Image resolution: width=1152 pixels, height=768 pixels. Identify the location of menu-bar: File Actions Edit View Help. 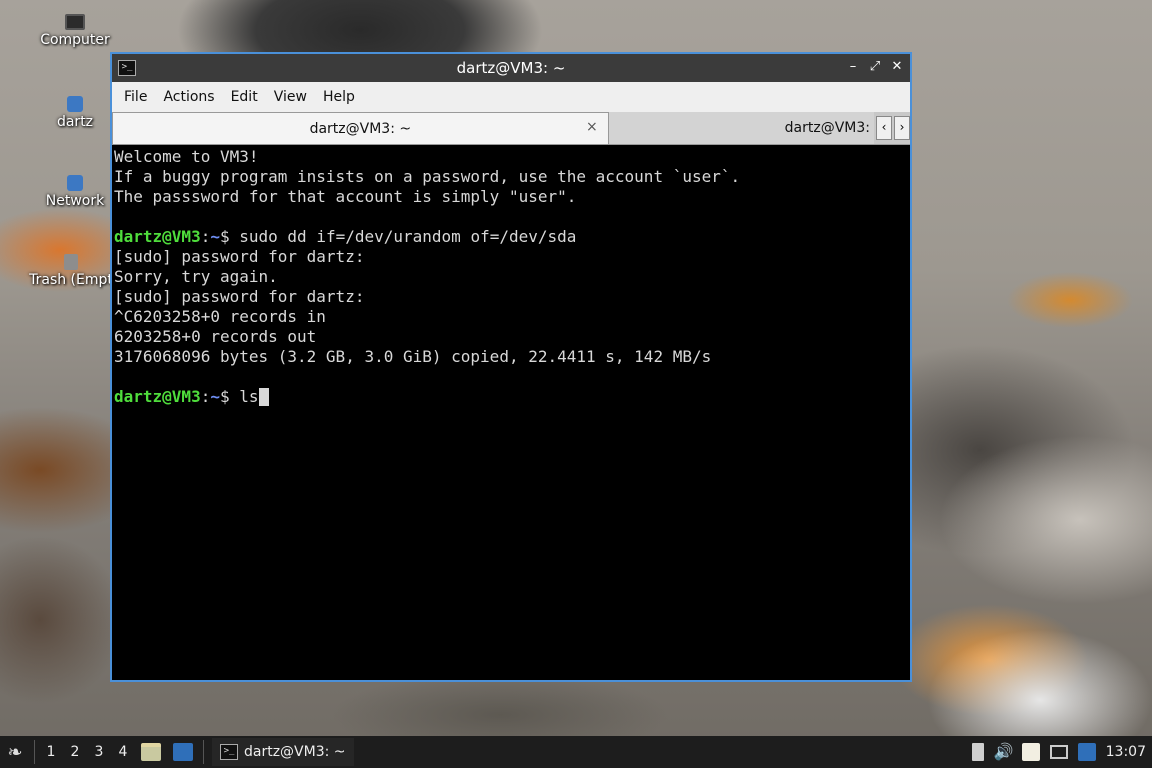
(511, 97).